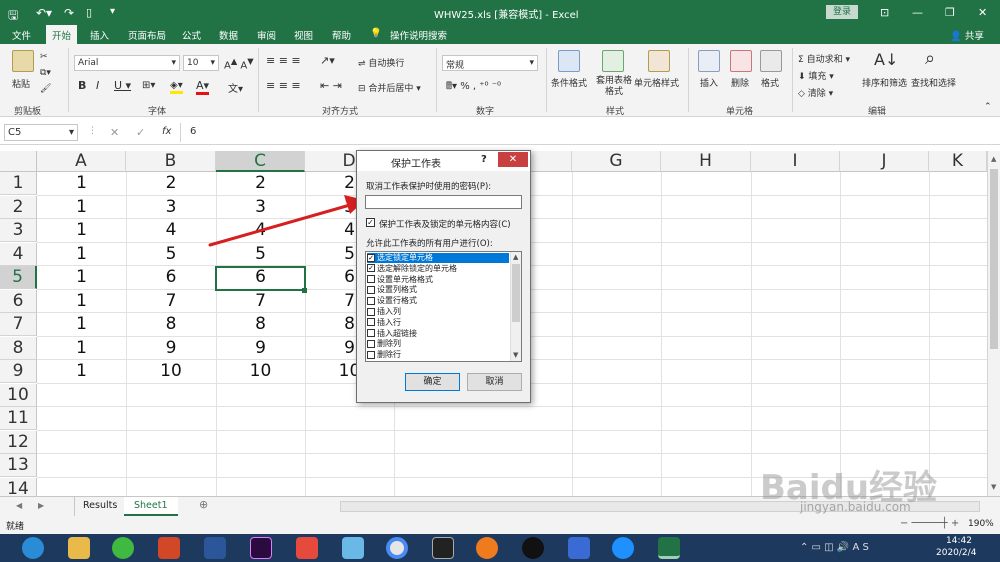 The width and height of the screenshot is (1000, 562). I want to click on row-header-14: 14, so click(18, 486).